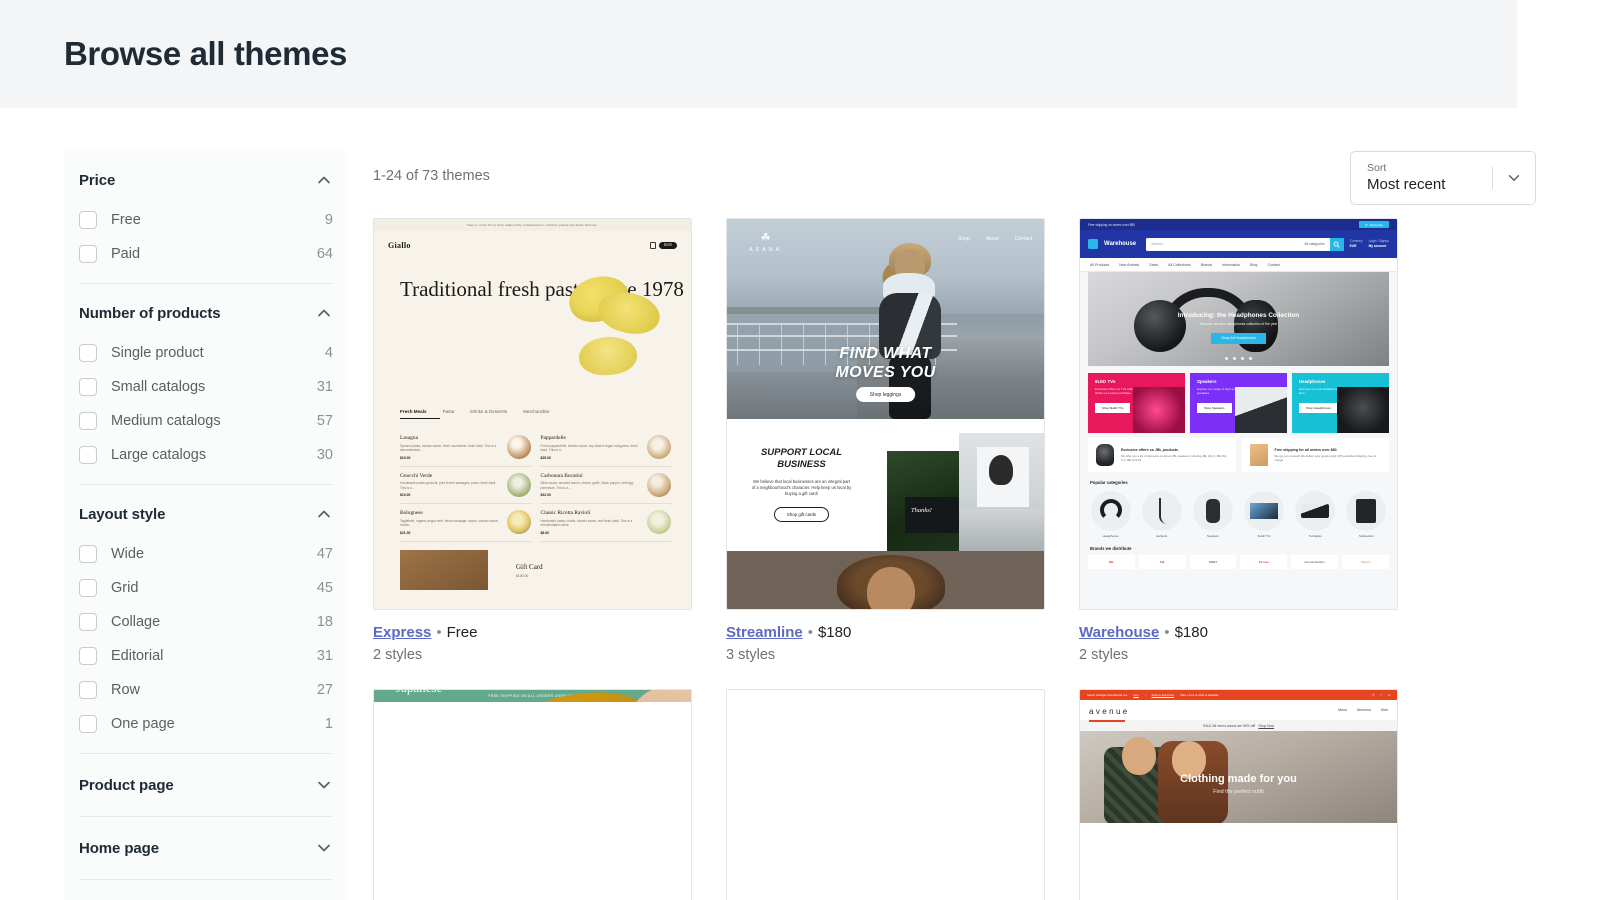 Image resolution: width=1600 pixels, height=900 pixels. What do you see at coordinates (532, 566) in the screenshot?
I see `preview-gift-card: Gift Card $100.00` at bounding box center [532, 566].